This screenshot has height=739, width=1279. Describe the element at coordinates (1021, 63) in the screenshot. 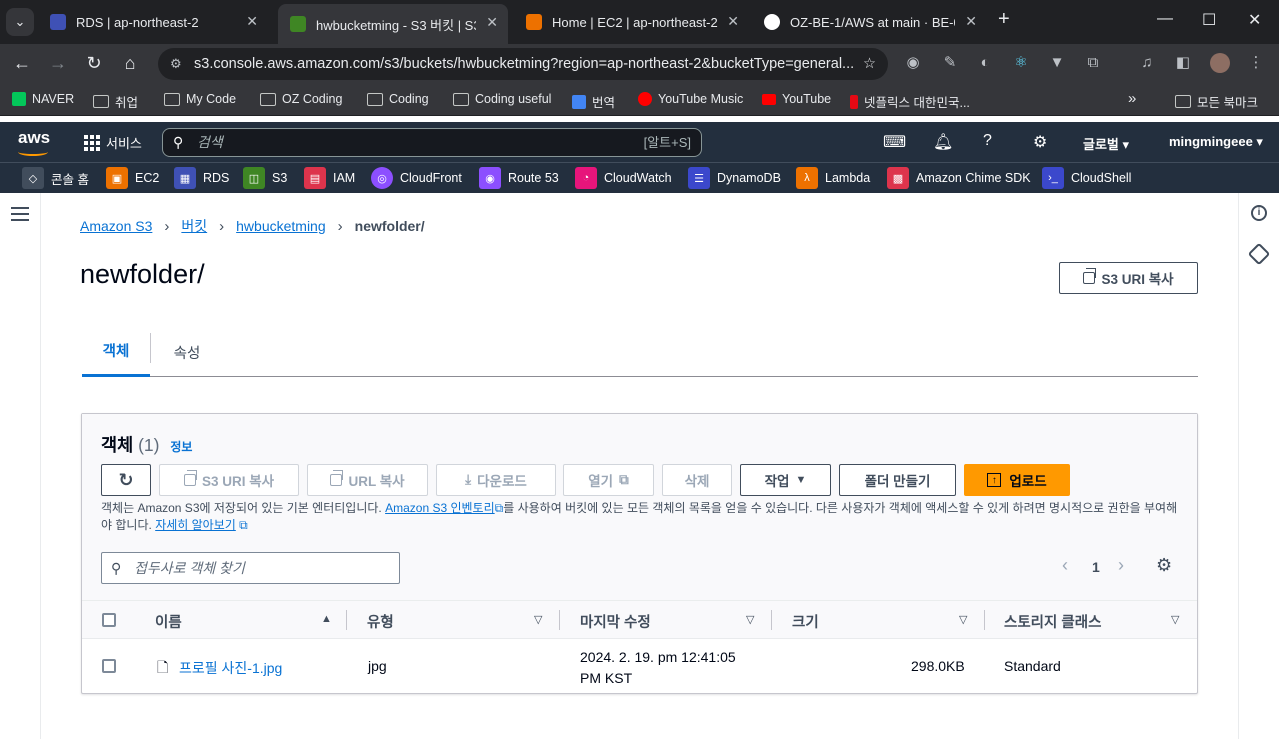

I see `react-devtools-icon: ⚛` at that location.